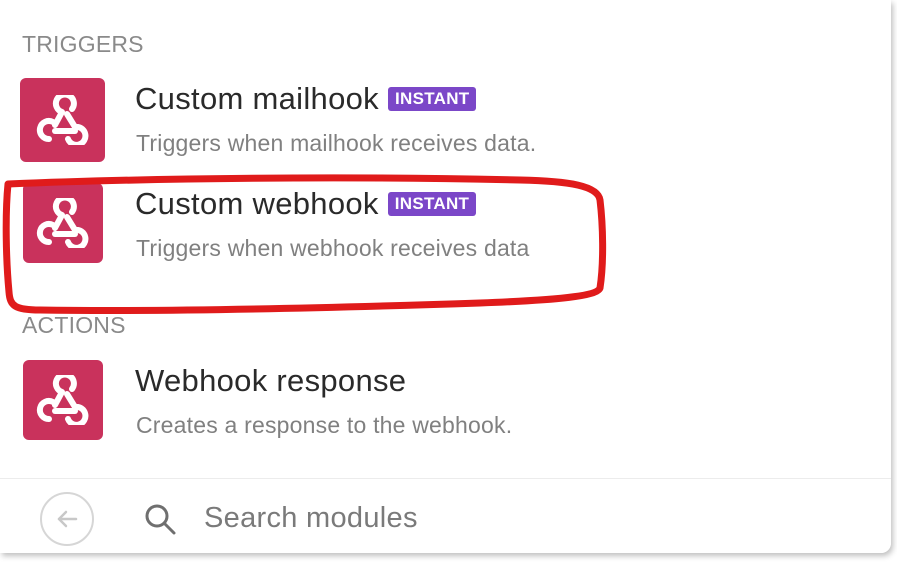 The height and width of the screenshot is (564, 897). What do you see at coordinates (160, 519) in the screenshot?
I see `search-icon` at bounding box center [160, 519].